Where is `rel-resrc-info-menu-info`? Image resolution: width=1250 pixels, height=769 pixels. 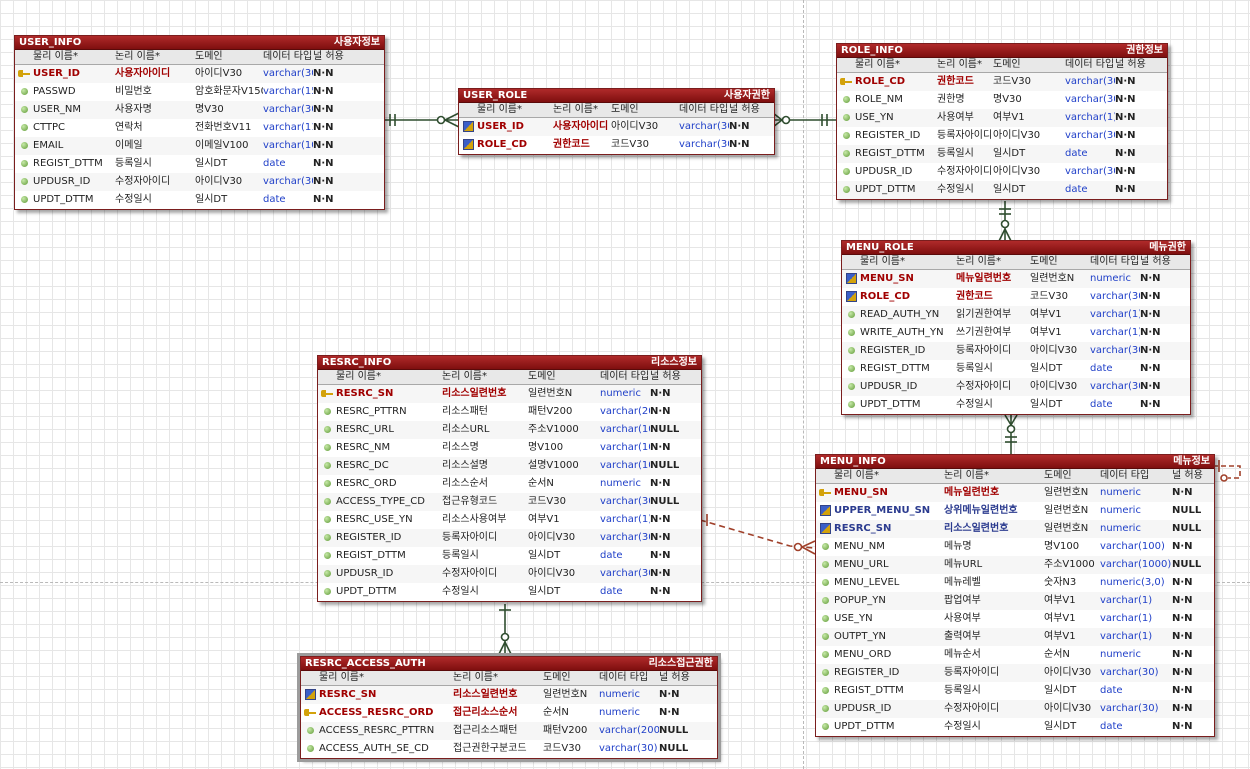
rel-resrc-info-menu-info is located at coordinates (757, 534).